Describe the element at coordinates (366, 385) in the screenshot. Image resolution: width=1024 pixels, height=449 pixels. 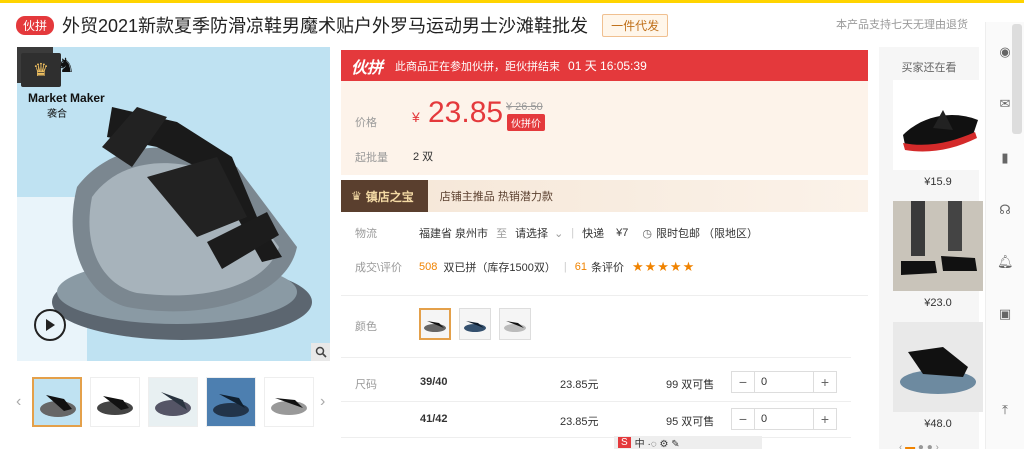
I see `size-label: 尺码` at that location.